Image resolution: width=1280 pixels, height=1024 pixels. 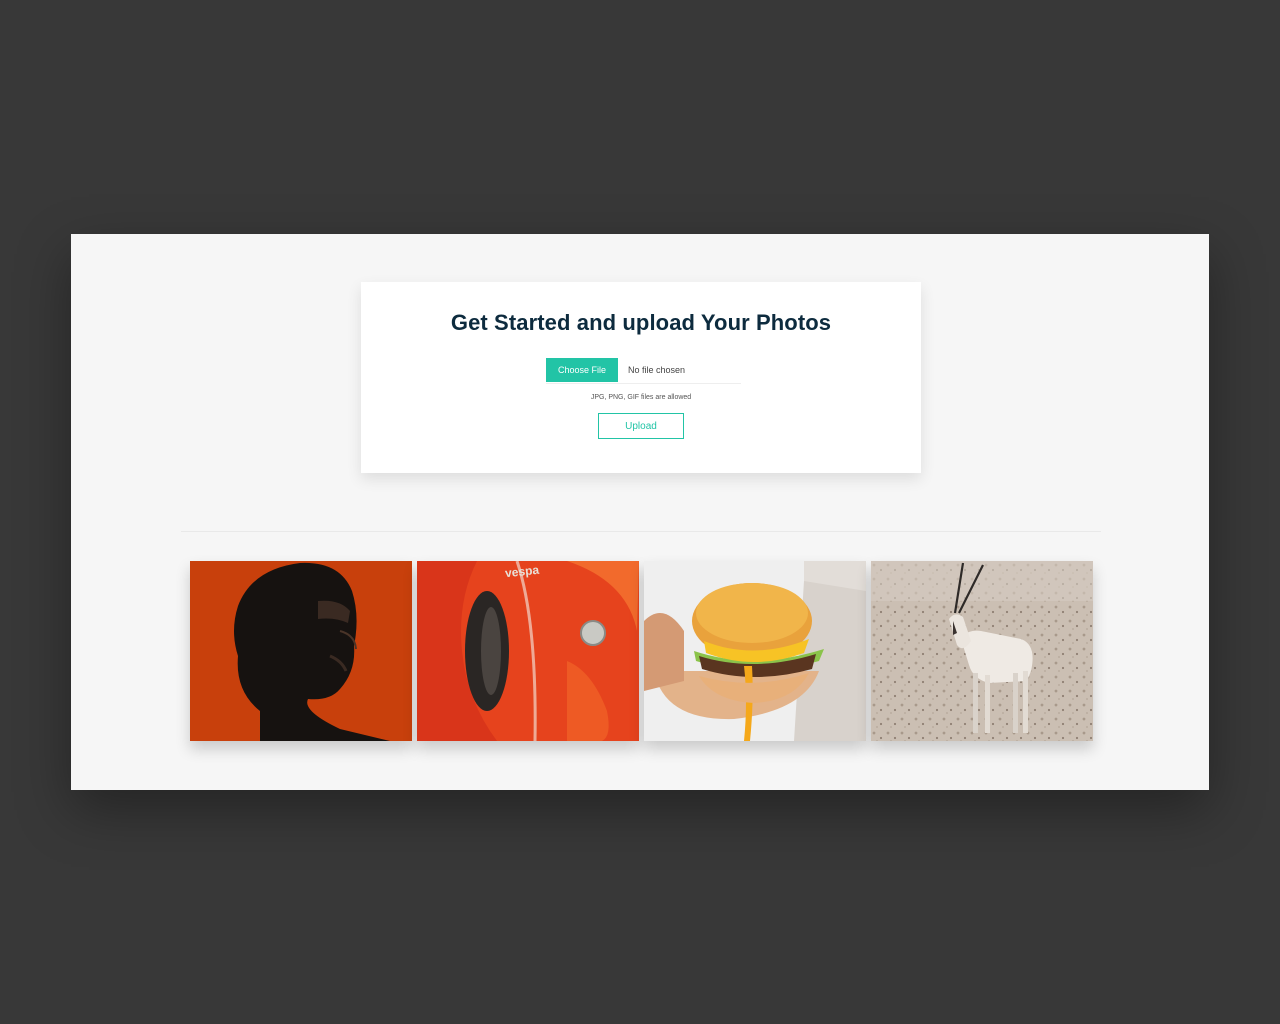 I want to click on scooter-image: vespa, so click(x=528, y=651).